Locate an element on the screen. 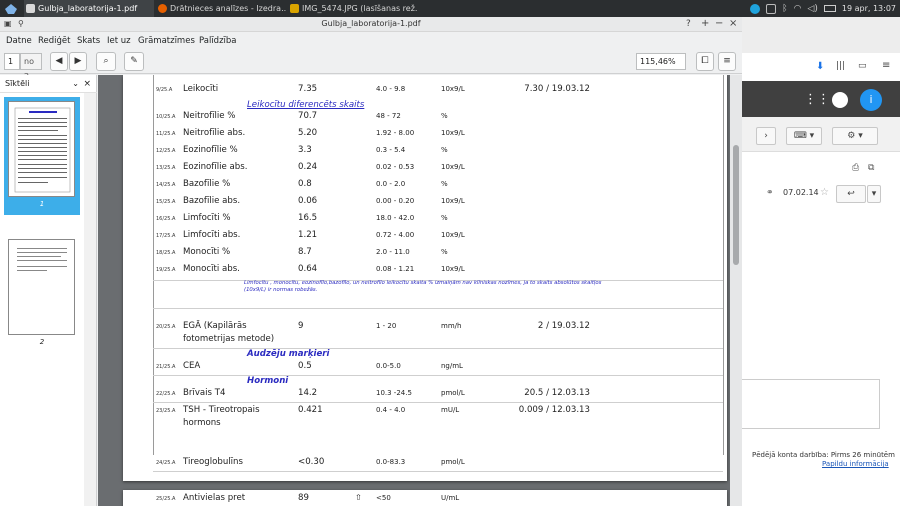 Image resolution: width=900 pixels, height=506 pixels. previous-page-button: ◀ is located at coordinates (59, 61).